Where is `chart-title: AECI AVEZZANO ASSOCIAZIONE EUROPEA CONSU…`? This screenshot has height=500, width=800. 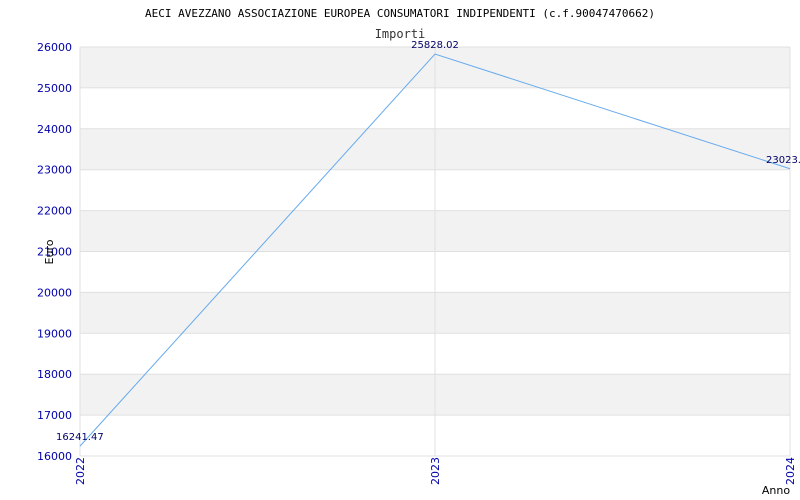
chart-title: AECI AVEZZANO ASSOCIAZIONE EUROPEA CONSU… is located at coordinates (400, 13).